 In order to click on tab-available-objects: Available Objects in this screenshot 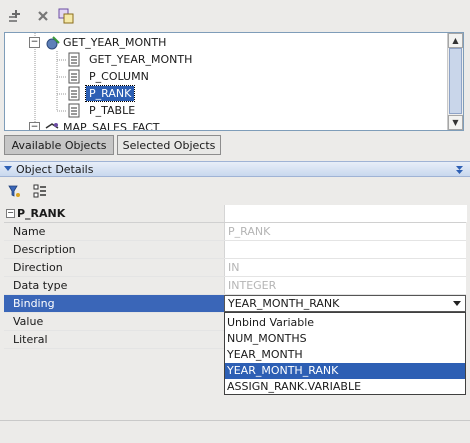, I will do `click(59, 145)`.